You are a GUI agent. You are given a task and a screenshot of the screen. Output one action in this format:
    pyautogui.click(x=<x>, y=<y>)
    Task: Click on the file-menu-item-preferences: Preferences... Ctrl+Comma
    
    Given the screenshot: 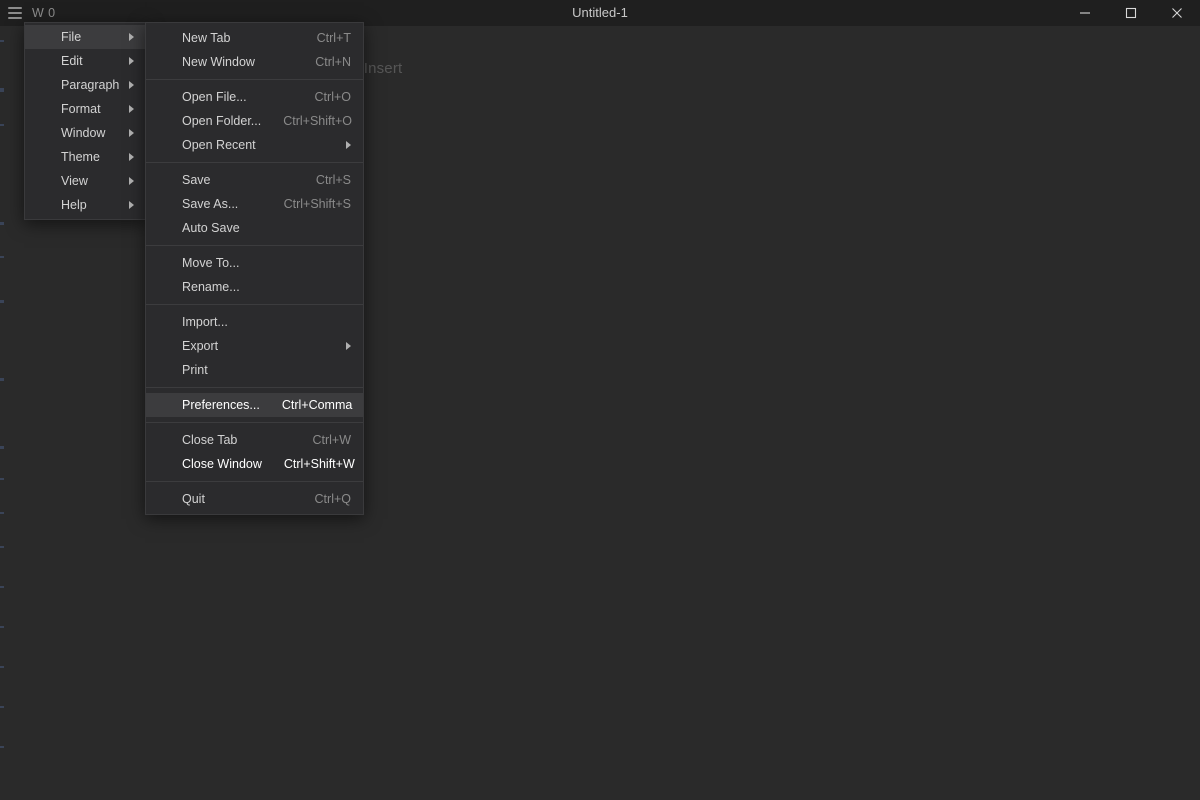 What is the action you would take?
    pyautogui.click(x=254, y=405)
    